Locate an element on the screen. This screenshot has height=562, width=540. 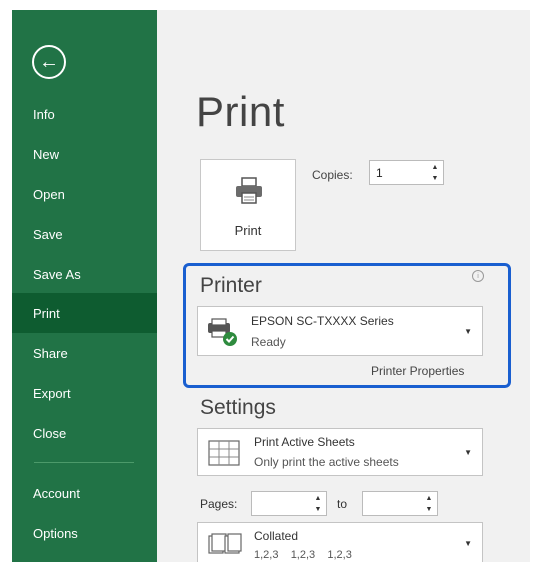
sidebar-item-label: Share is located at coordinates (50, 353).